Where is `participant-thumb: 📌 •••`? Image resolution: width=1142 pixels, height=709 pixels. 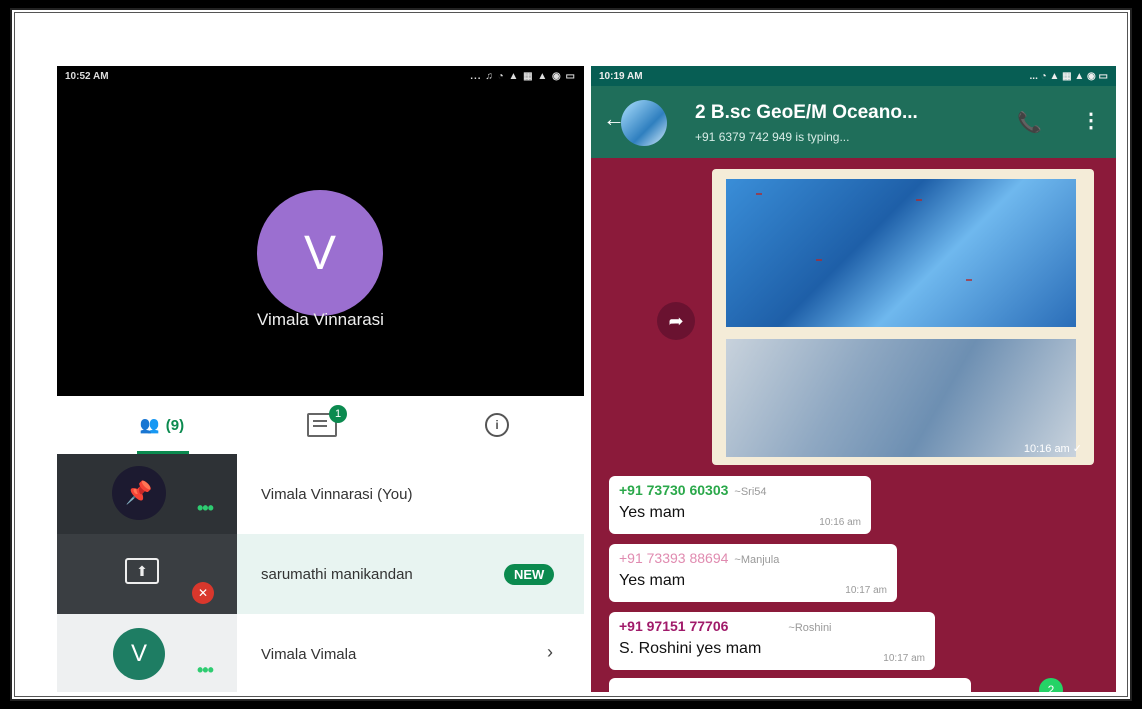
participant-thumb: 📌 ••• is located at coordinates (147, 494).